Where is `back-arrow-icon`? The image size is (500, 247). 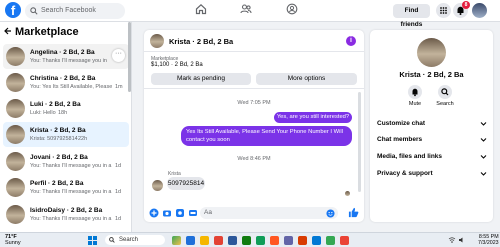
back-arrow-icon is located at coordinates (8, 31).